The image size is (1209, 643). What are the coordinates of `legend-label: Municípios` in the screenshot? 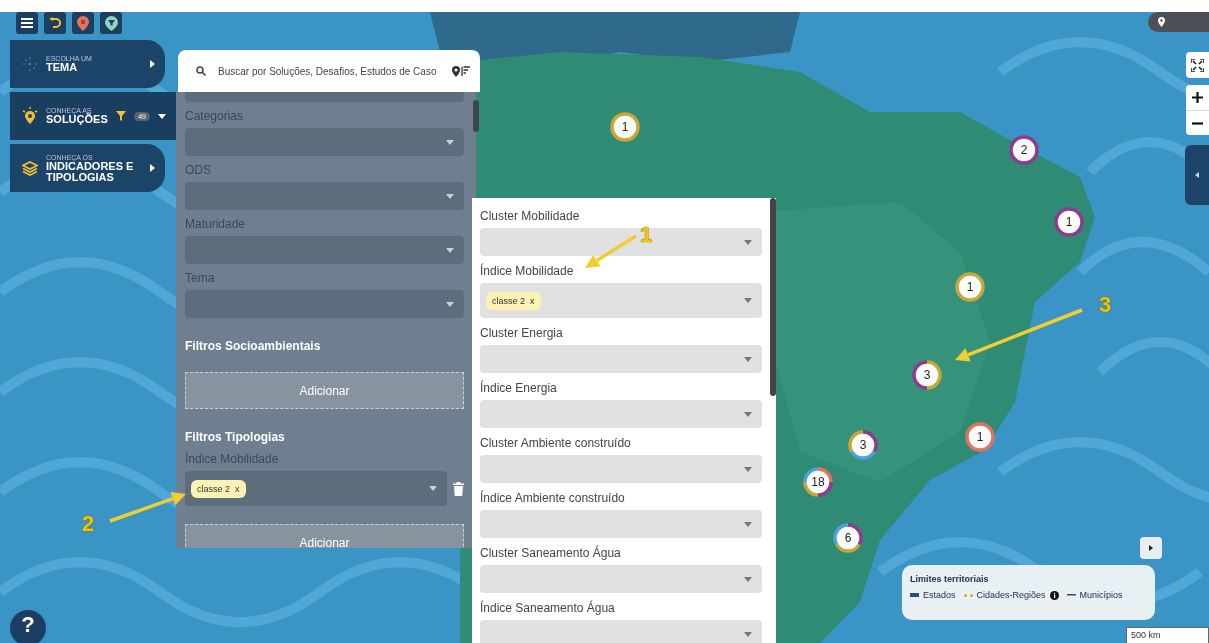 It's located at (1101, 595).